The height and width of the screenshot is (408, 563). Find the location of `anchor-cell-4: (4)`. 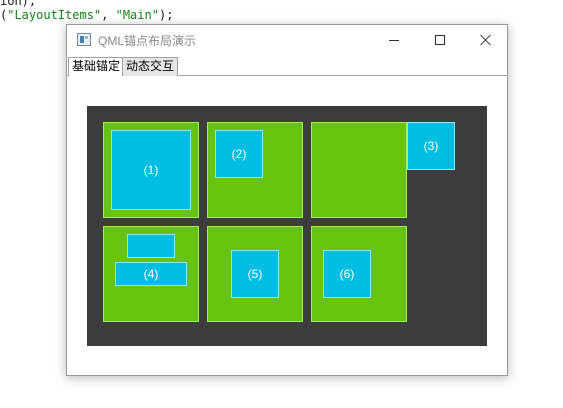

anchor-cell-4: (4) is located at coordinates (151, 274).